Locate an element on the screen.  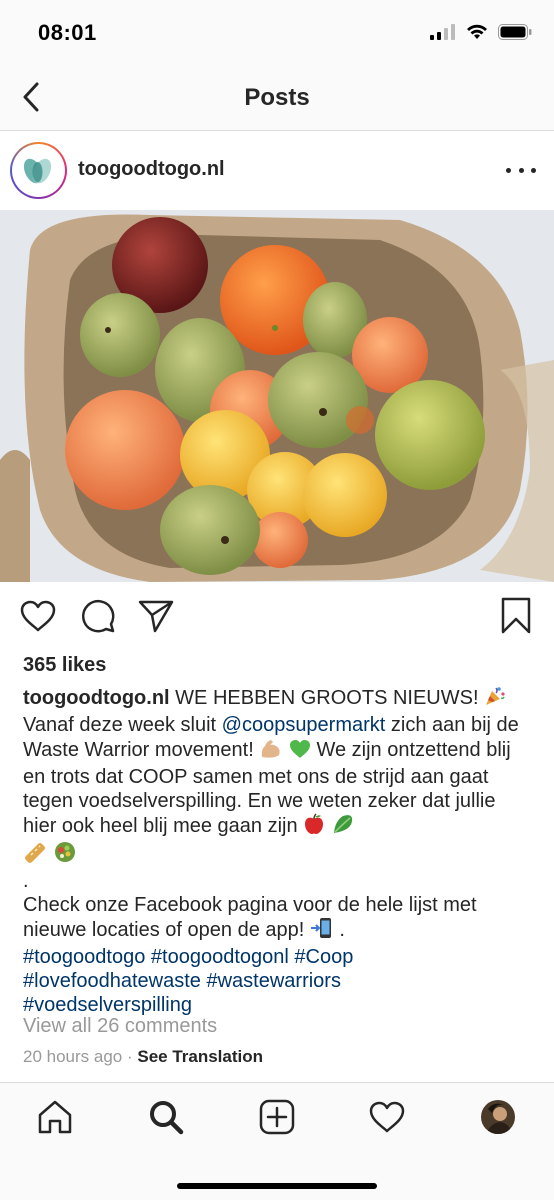
tab-search is located at coordinates (166, 1117).